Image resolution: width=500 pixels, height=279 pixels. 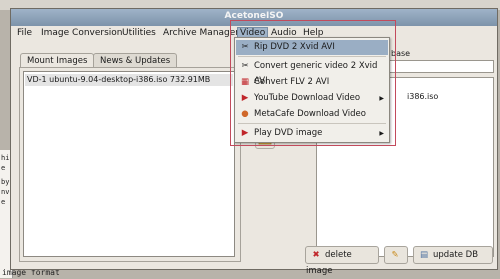 I want to click on tab-mount-images: Mount Images, so click(x=57, y=60).